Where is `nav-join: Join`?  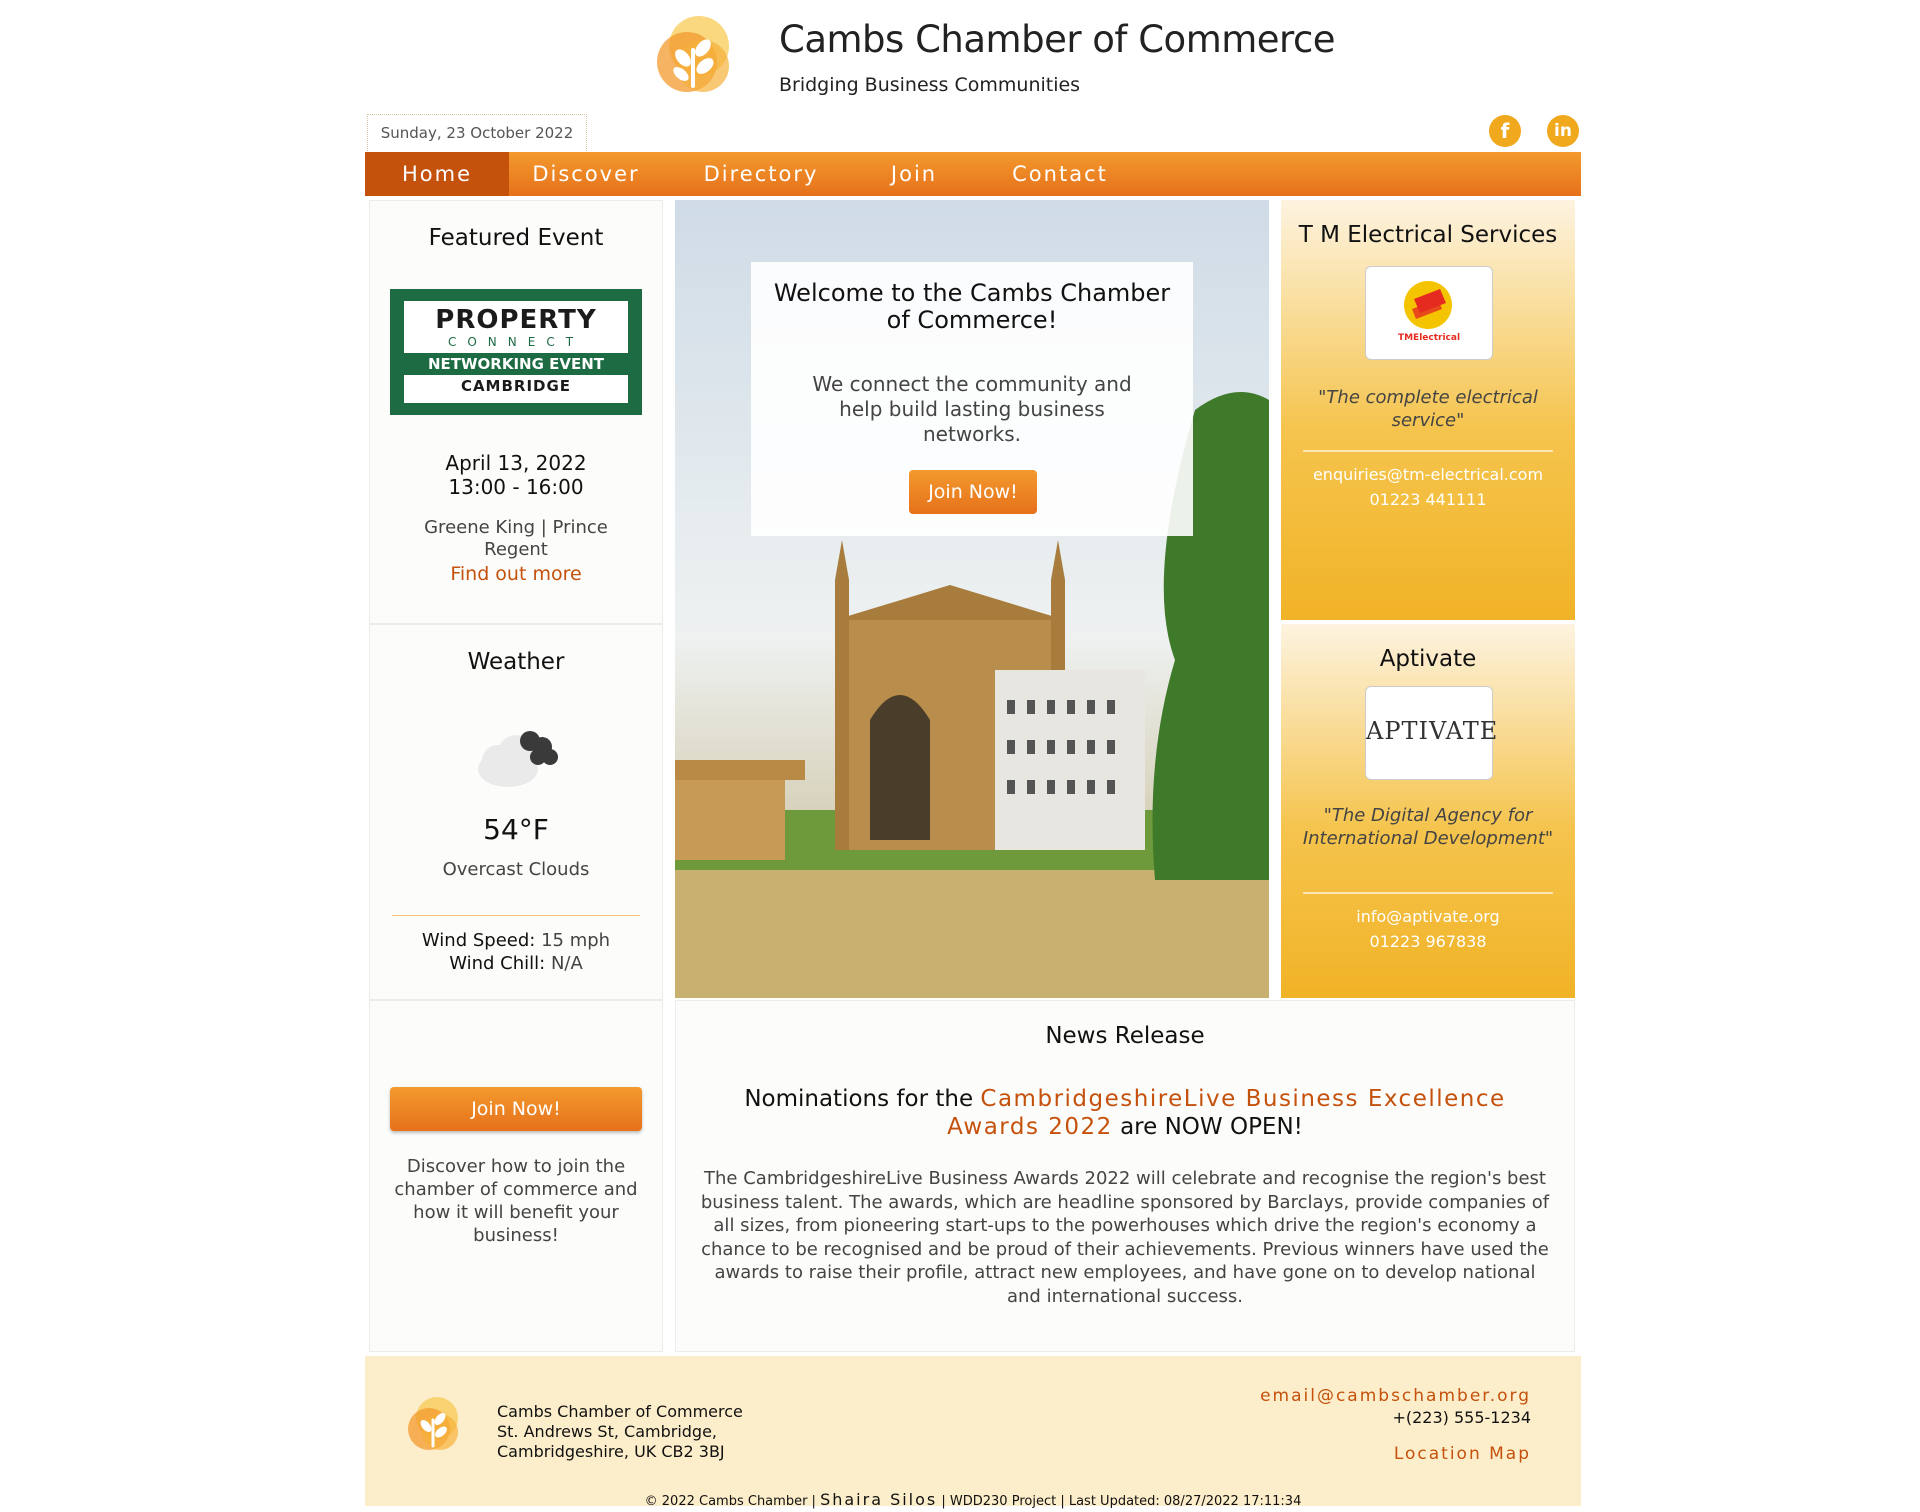
nav-join: Join is located at coordinates (914, 174).